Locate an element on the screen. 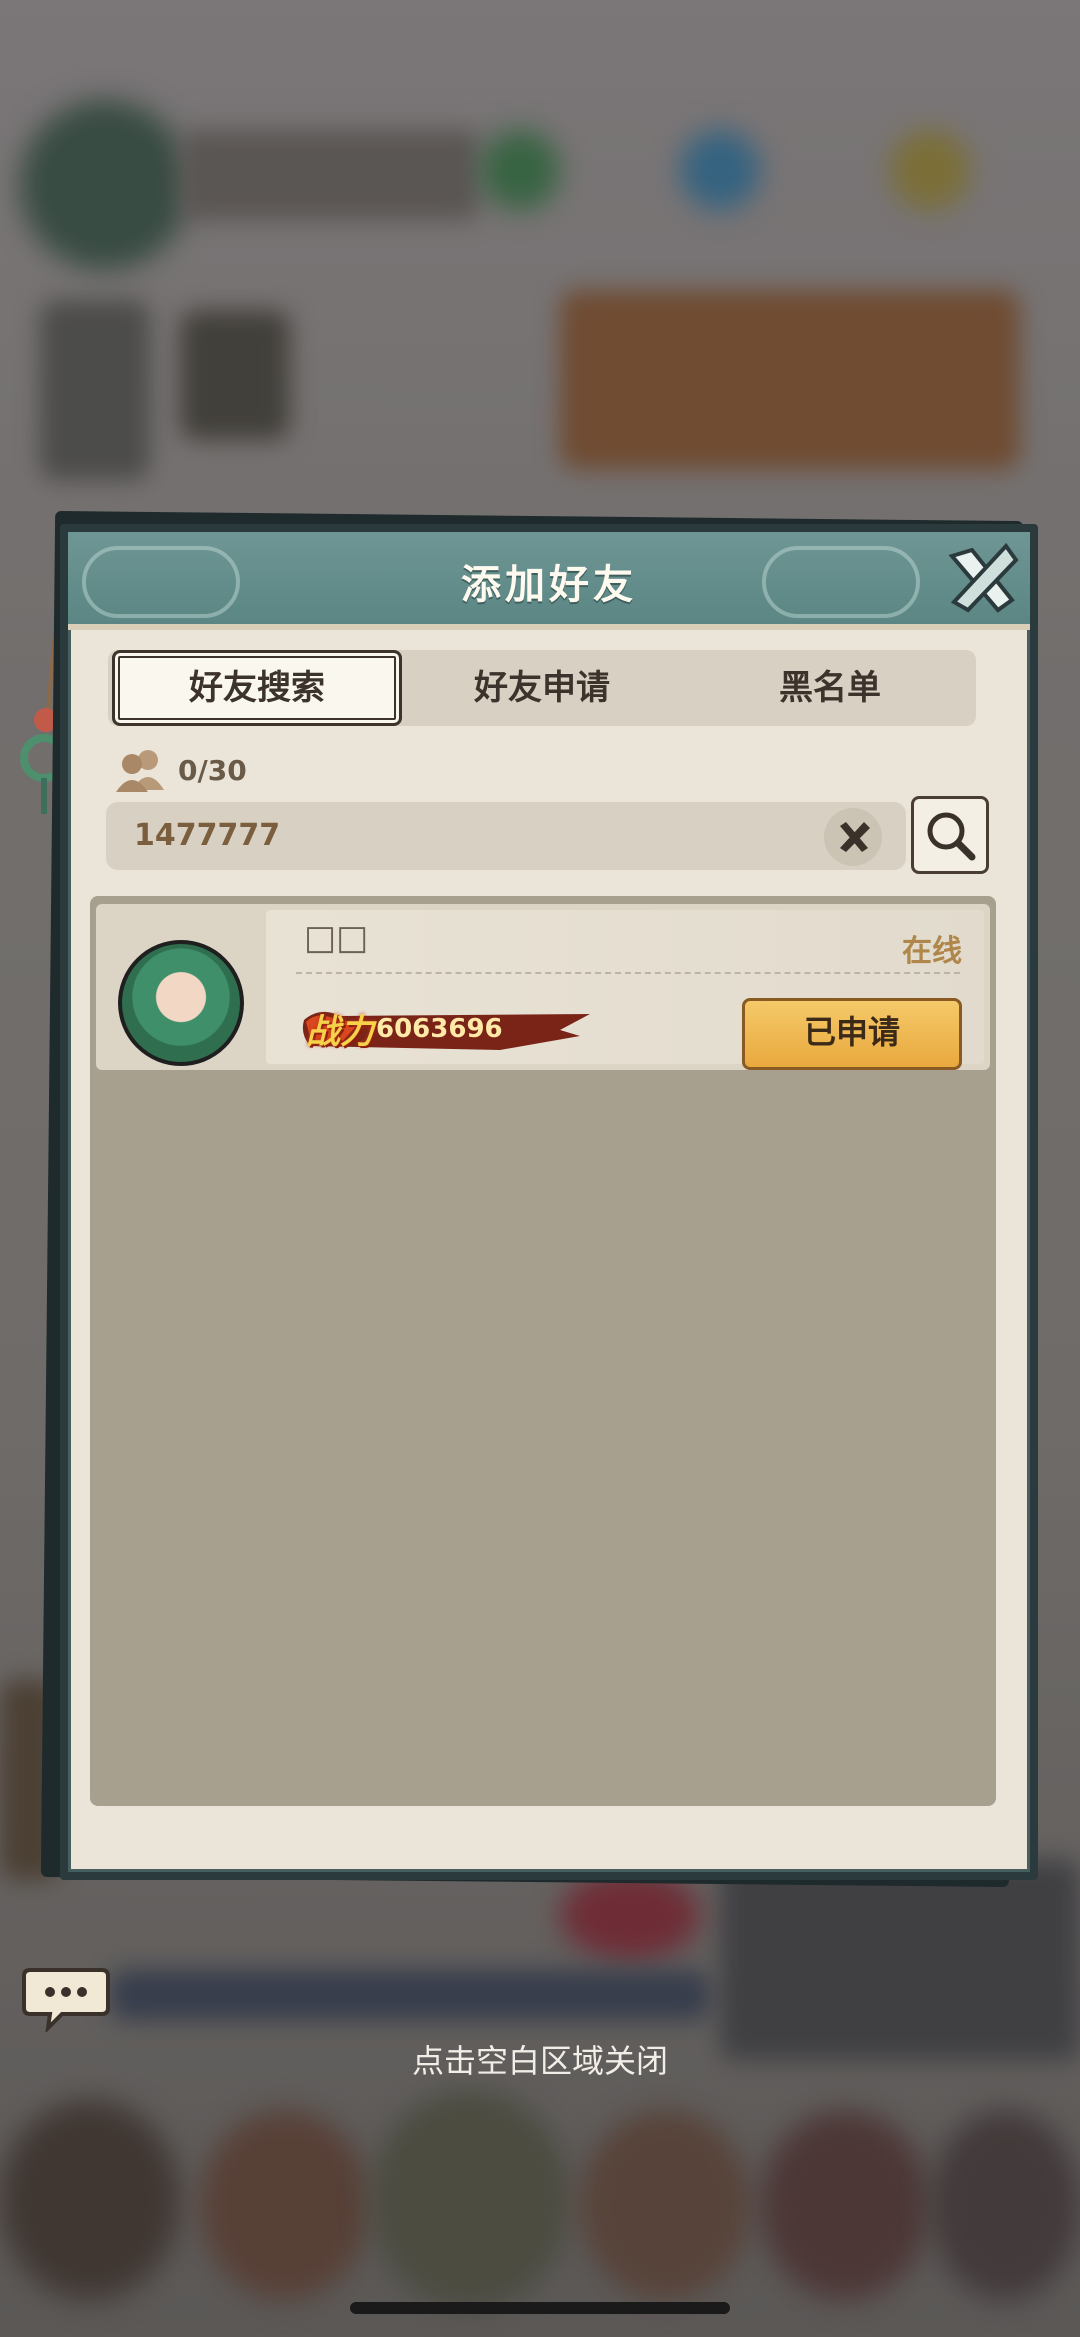  tab-bar: 好友搜索 好友申请 黑名单 is located at coordinates (542, 688).